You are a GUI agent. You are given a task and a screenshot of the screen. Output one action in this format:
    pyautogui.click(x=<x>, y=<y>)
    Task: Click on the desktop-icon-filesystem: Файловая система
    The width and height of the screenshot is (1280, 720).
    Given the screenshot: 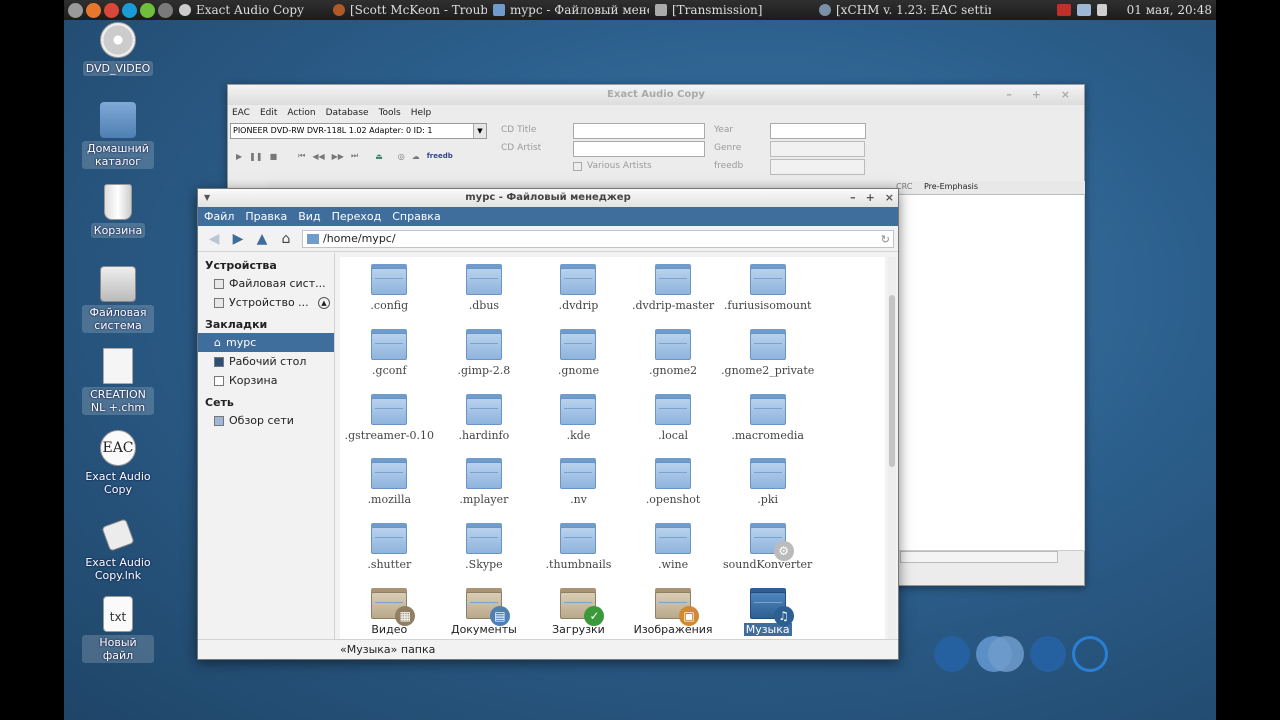 What is the action you would take?
    pyautogui.click(x=118, y=299)
    